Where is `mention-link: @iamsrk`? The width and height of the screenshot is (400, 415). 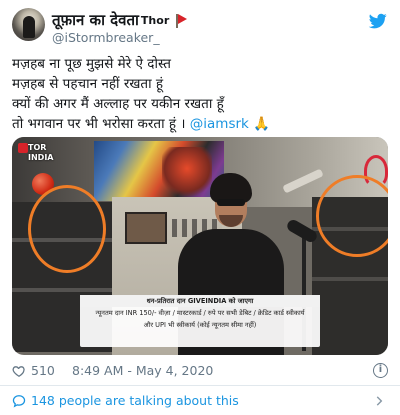
mention-link: @iamsrk is located at coordinates (219, 124).